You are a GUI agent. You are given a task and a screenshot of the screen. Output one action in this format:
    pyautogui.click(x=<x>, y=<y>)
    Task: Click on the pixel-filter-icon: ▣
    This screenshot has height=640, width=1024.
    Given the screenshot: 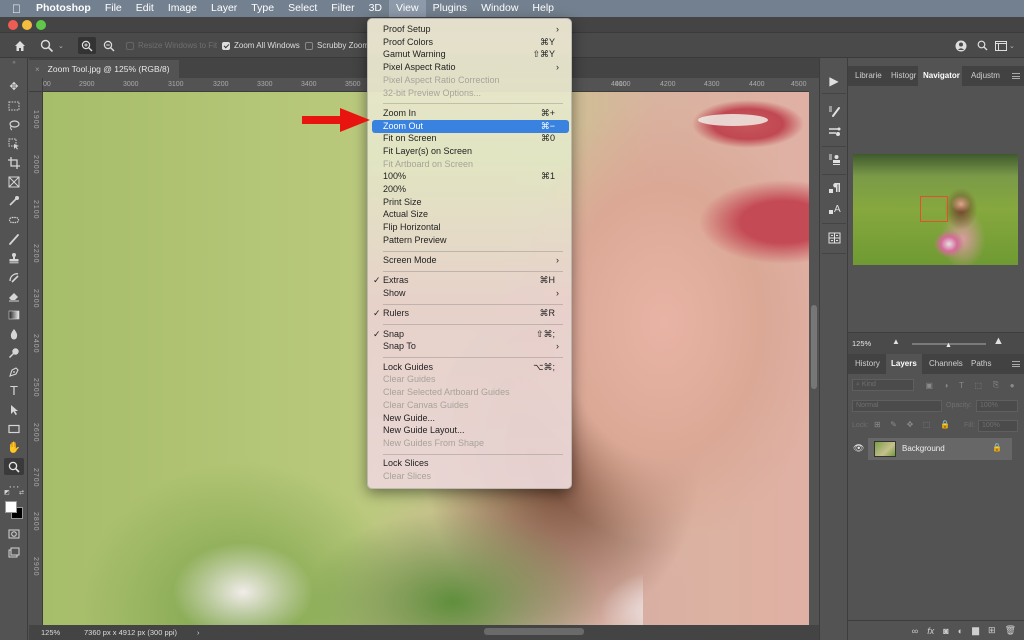 What is the action you would take?
    pyautogui.click(x=929, y=385)
    